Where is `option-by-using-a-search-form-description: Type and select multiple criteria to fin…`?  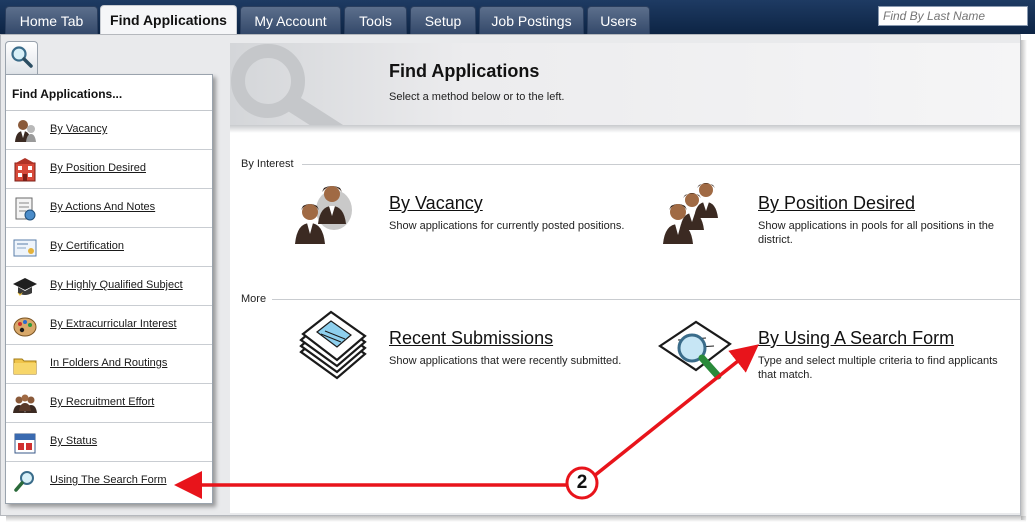
option-by-using-a-search-form-description: Type and select multiple criteria to fin… is located at coordinates (878, 368).